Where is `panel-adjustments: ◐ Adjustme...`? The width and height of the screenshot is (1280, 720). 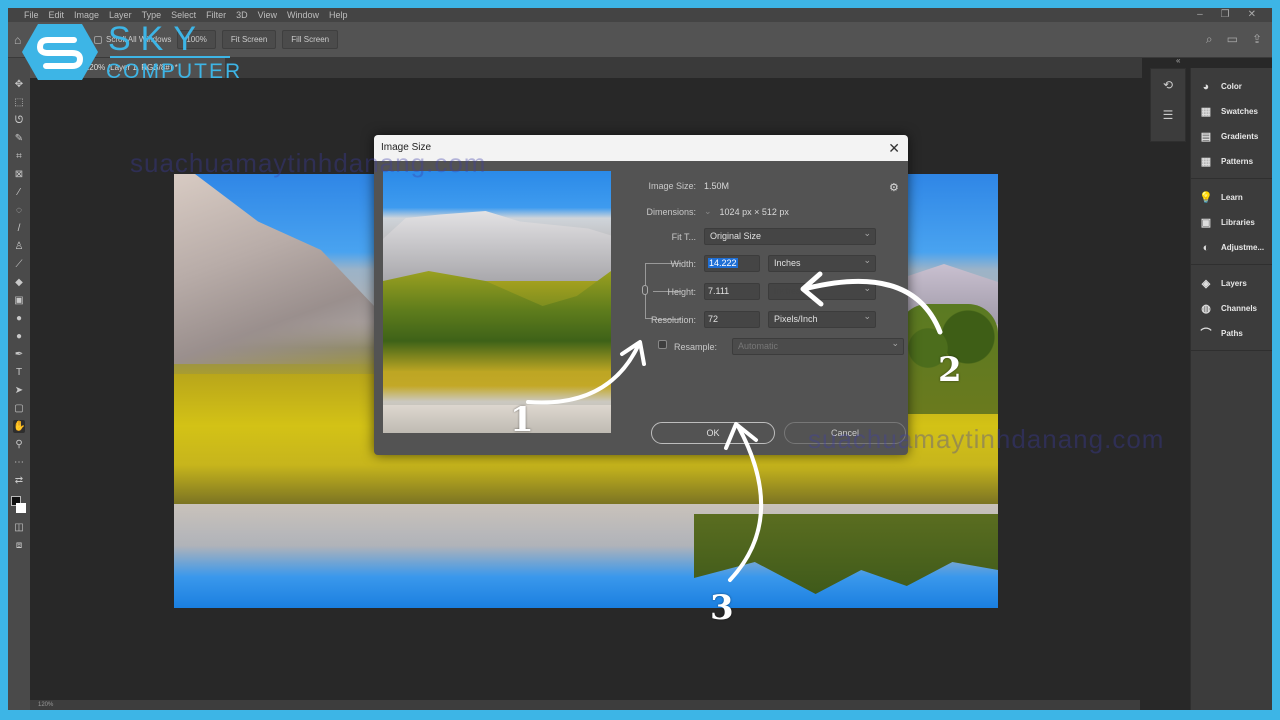 panel-adjustments: ◐ Adjustme... is located at coordinates (1231, 247).